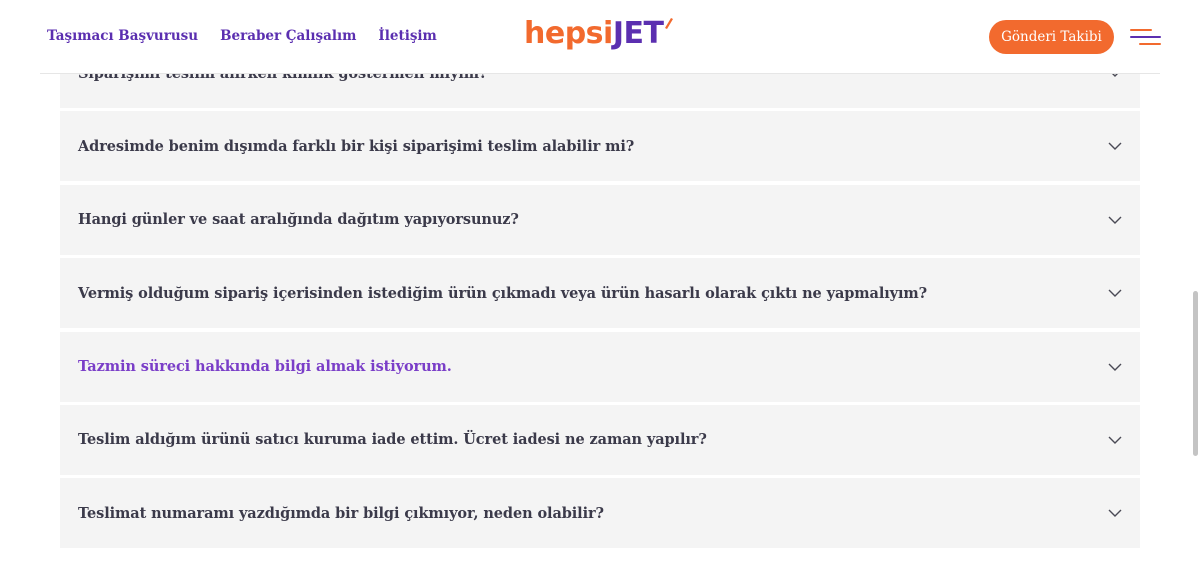 The image size is (1200, 588). What do you see at coordinates (568, 33) in the screenshot?
I see `logo-text-hepsi: hepsi` at bounding box center [568, 33].